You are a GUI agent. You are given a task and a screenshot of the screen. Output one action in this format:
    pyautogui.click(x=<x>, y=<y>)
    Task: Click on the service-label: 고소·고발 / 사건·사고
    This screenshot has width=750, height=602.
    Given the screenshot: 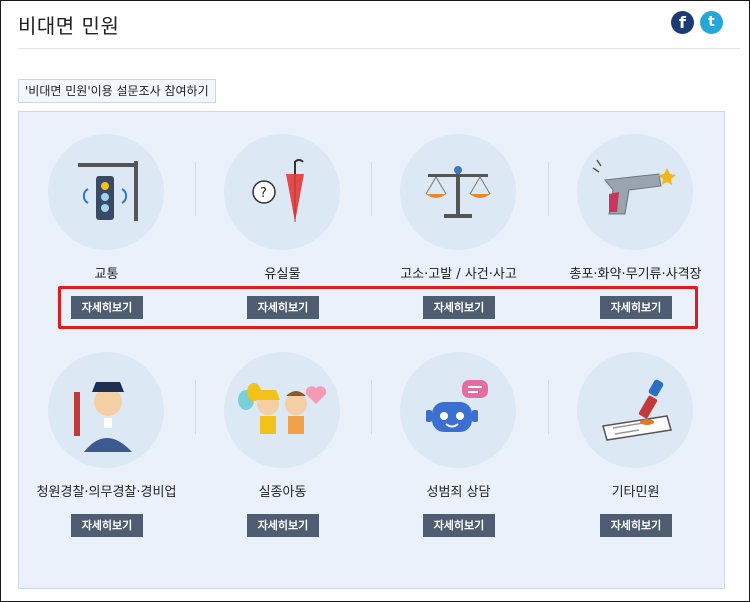 What is the action you would take?
    pyautogui.click(x=458, y=274)
    